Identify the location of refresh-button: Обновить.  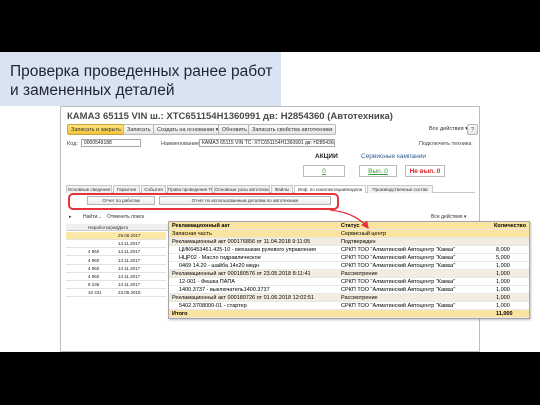
(234, 129).